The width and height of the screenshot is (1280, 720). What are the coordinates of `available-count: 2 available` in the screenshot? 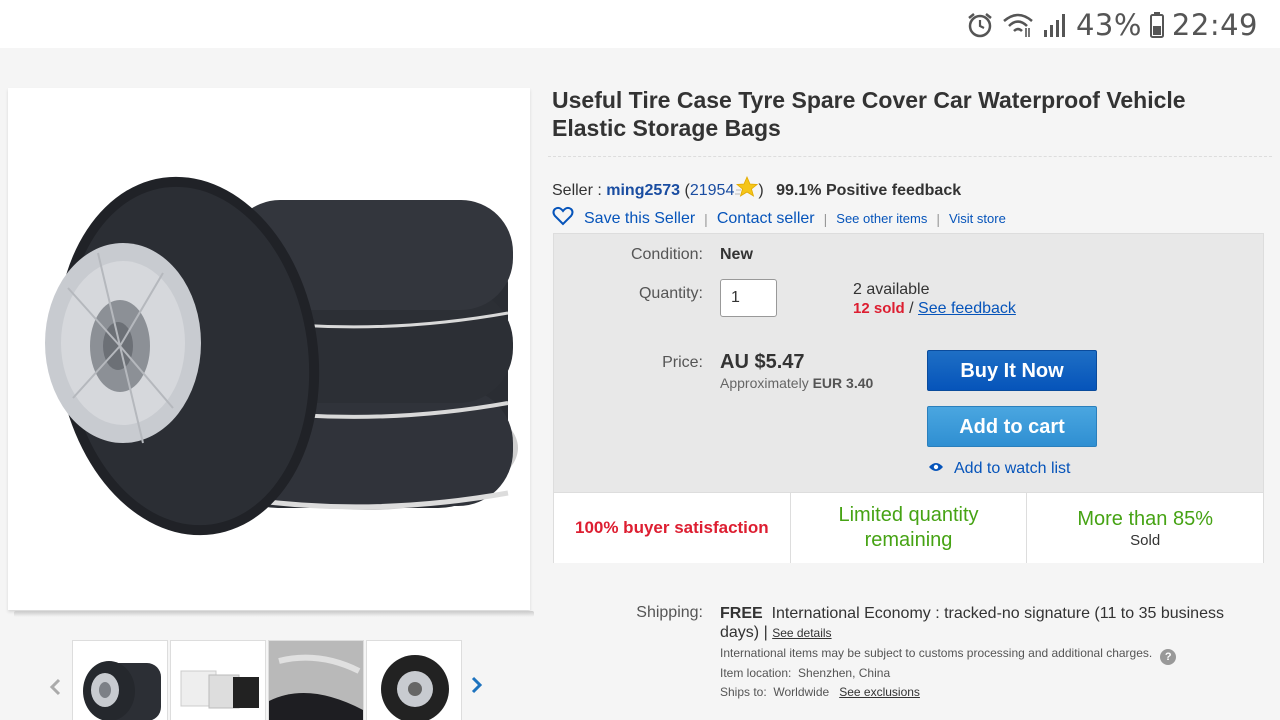 It's located at (891, 289).